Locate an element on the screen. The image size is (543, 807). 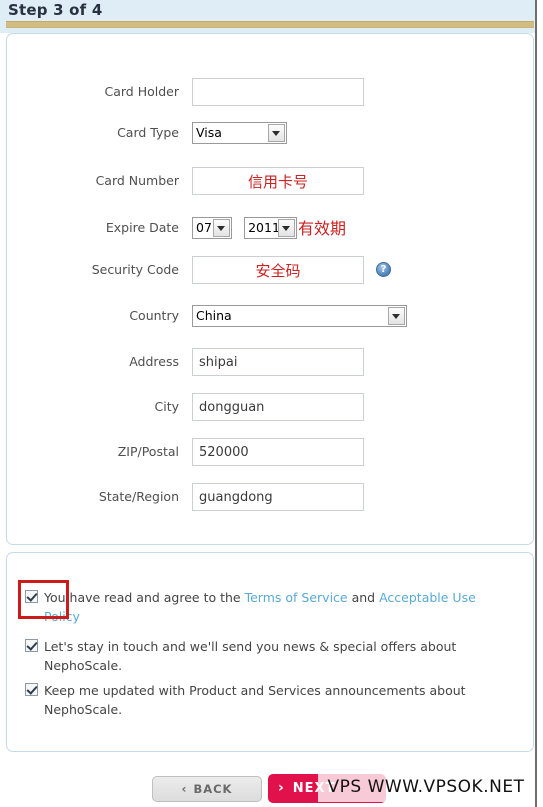
help-icon: ? is located at coordinates (383, 269).